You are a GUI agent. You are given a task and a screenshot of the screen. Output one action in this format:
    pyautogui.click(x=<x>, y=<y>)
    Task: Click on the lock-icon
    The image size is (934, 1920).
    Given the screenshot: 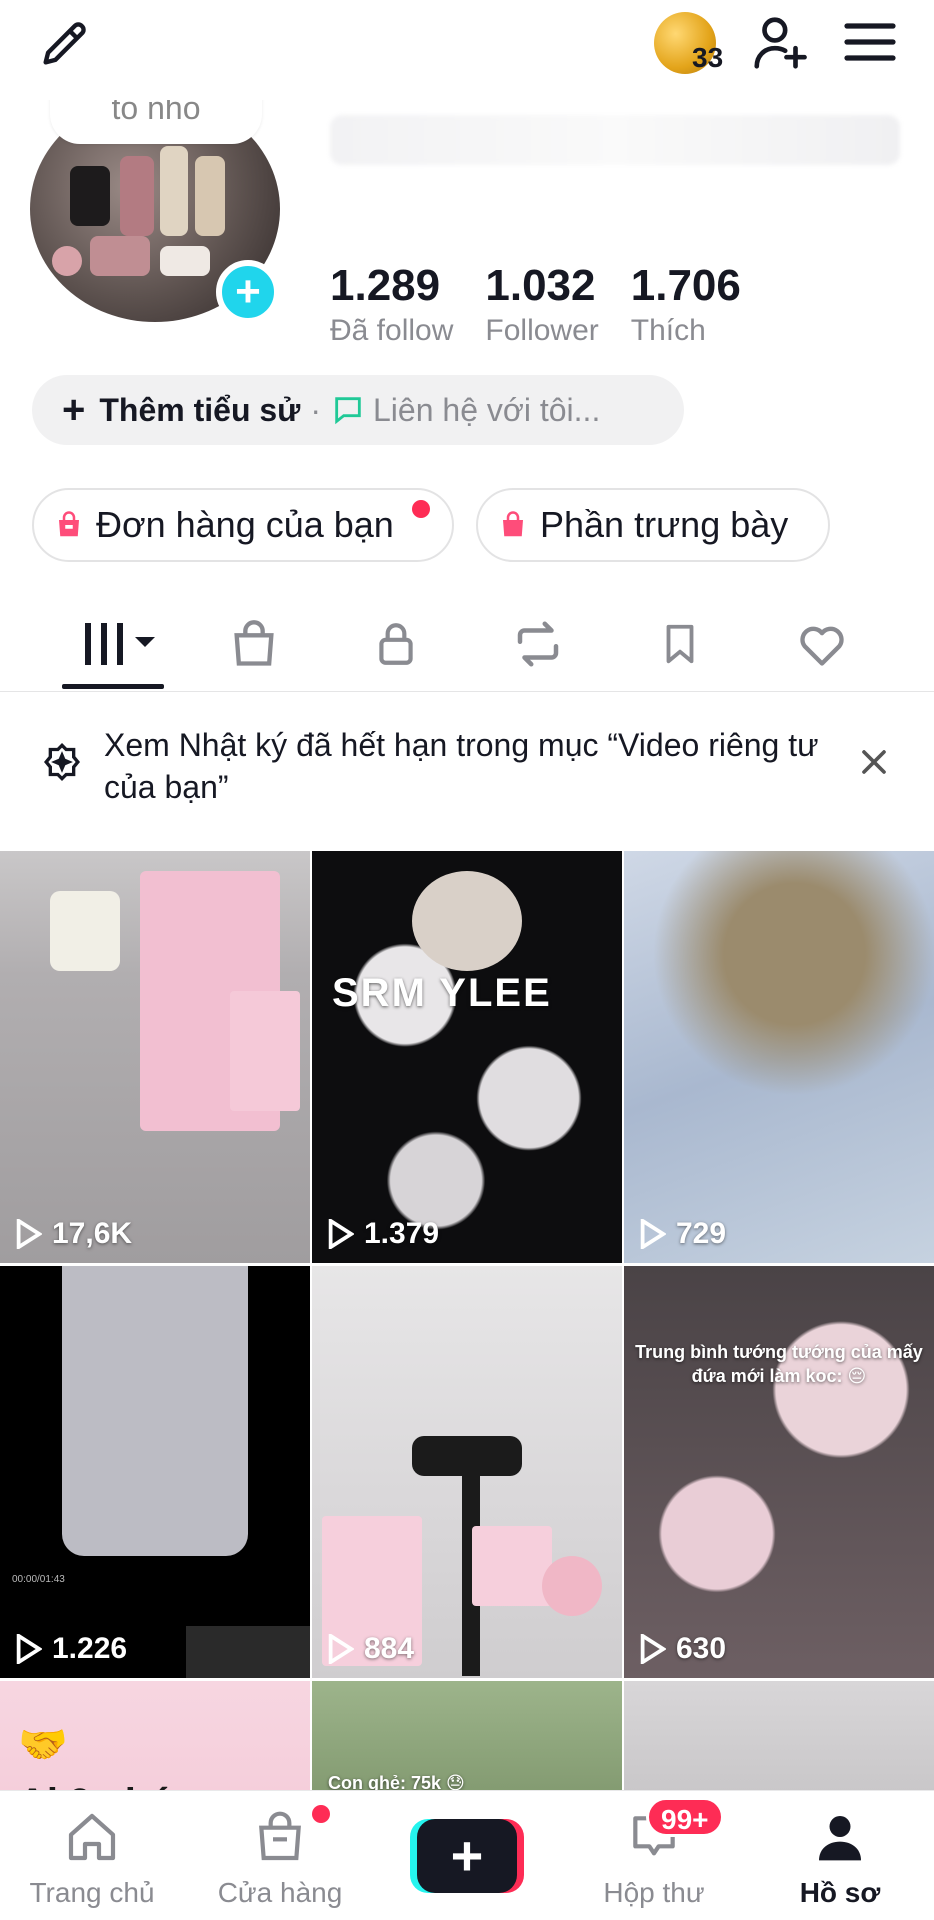 What is the action you would take?
    pyautogui.click(x=396, y=644)
    